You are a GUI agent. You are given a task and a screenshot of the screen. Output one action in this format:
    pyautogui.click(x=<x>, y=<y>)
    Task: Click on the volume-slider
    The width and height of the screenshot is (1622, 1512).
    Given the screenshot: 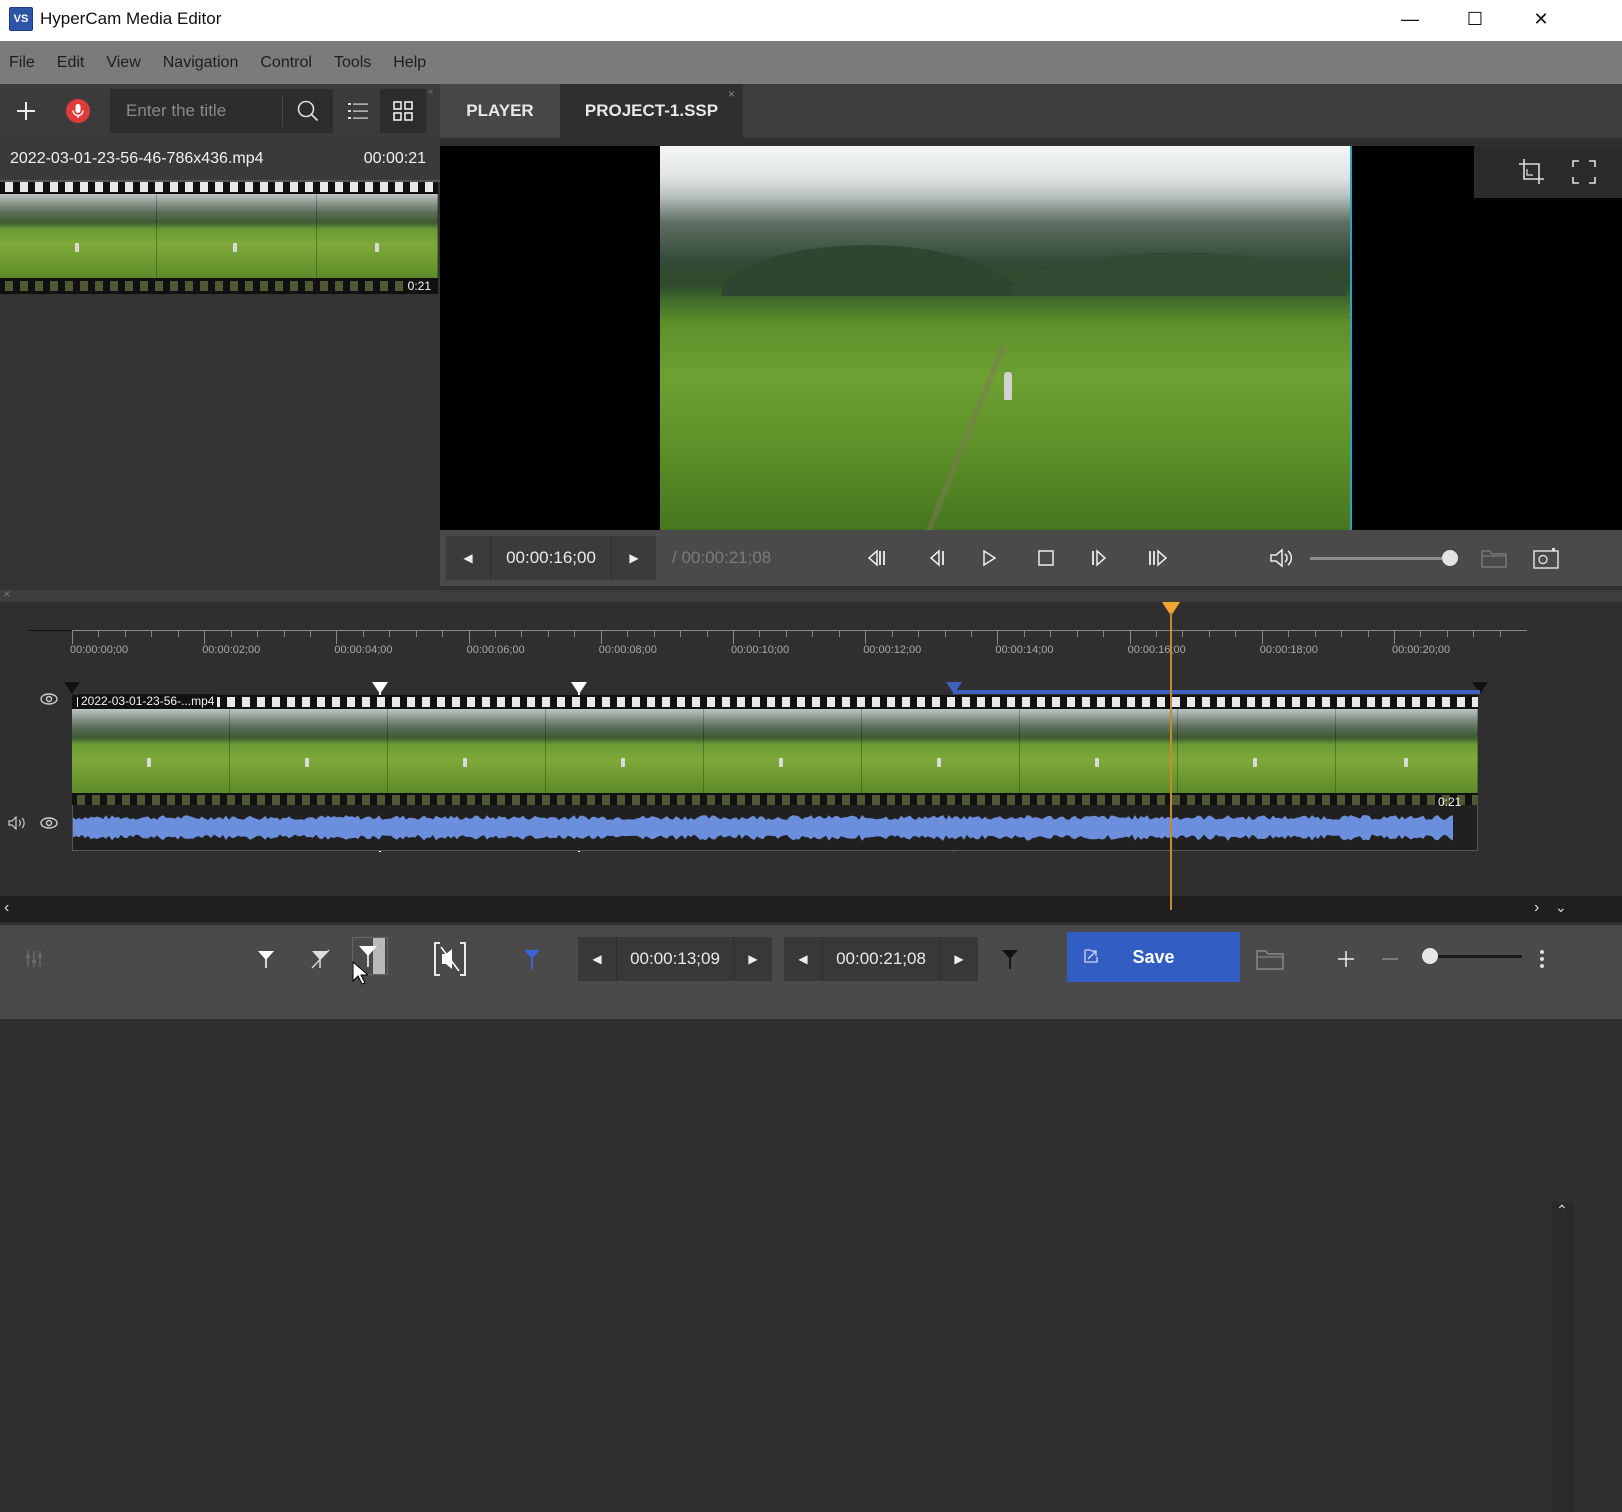 What is the action you would take?
    pyautogui.click(x=1384, y=558)
    